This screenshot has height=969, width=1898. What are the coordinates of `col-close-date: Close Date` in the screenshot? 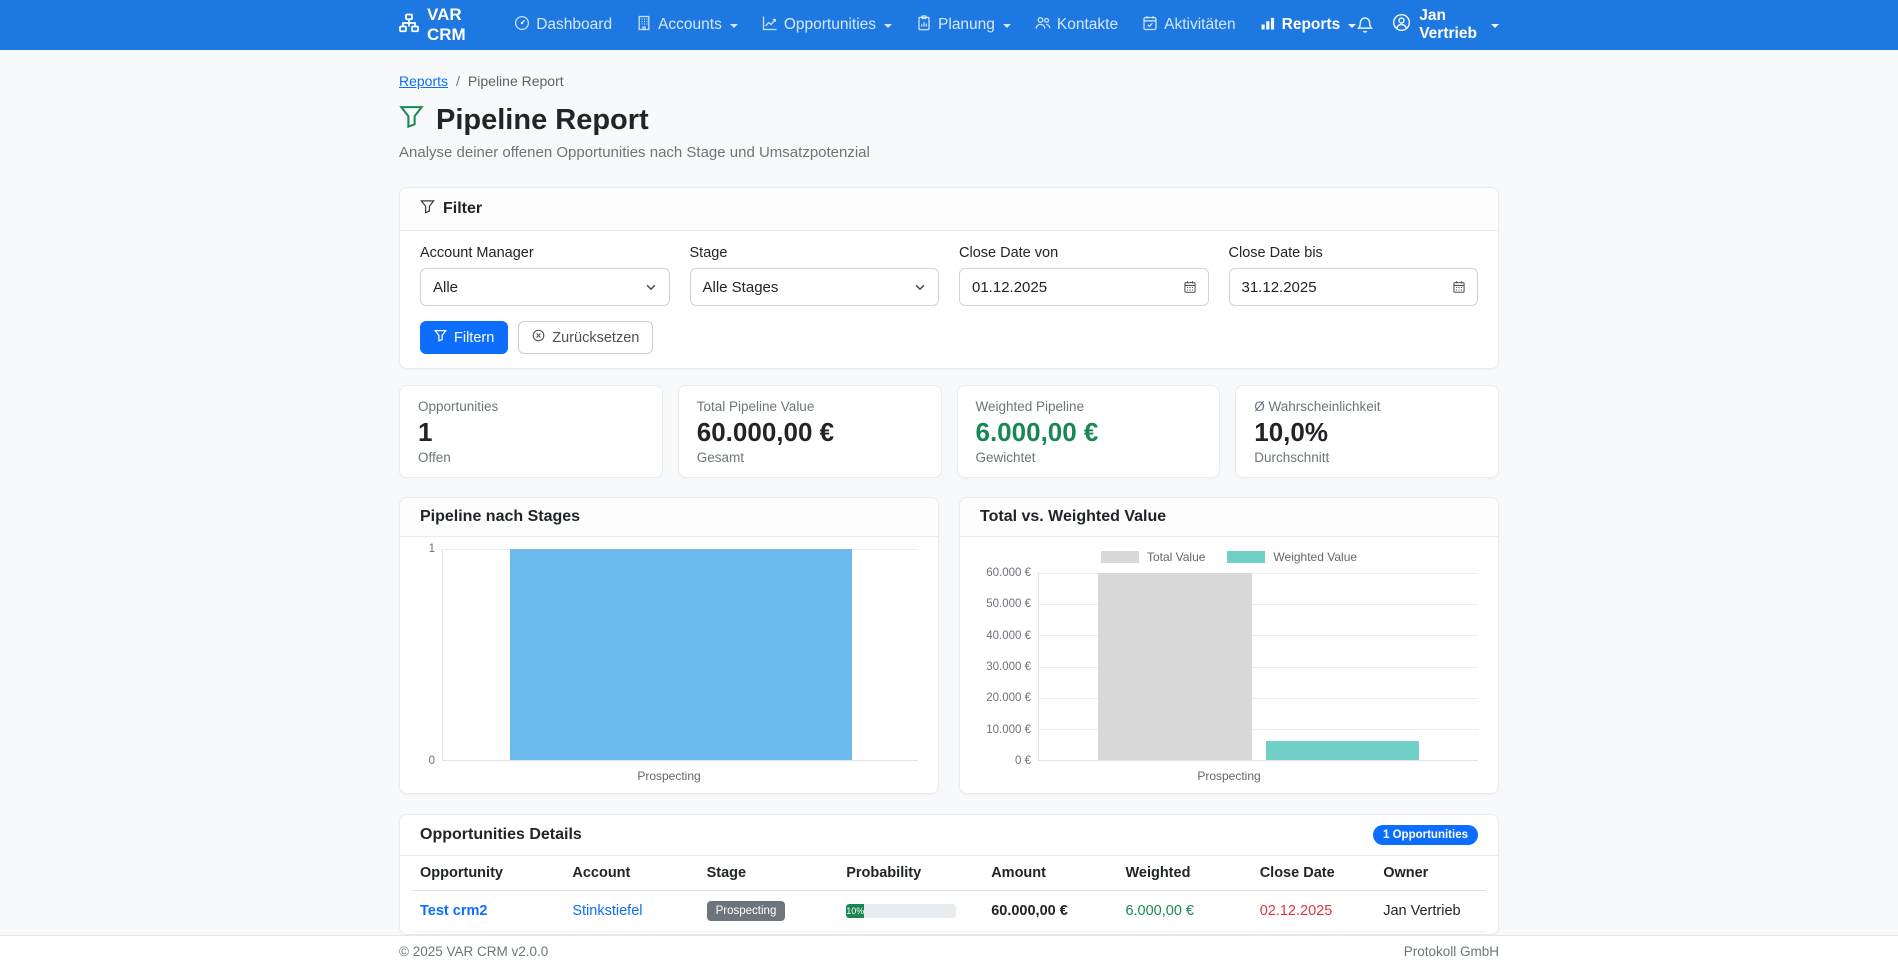 It's located at (1311, 873).